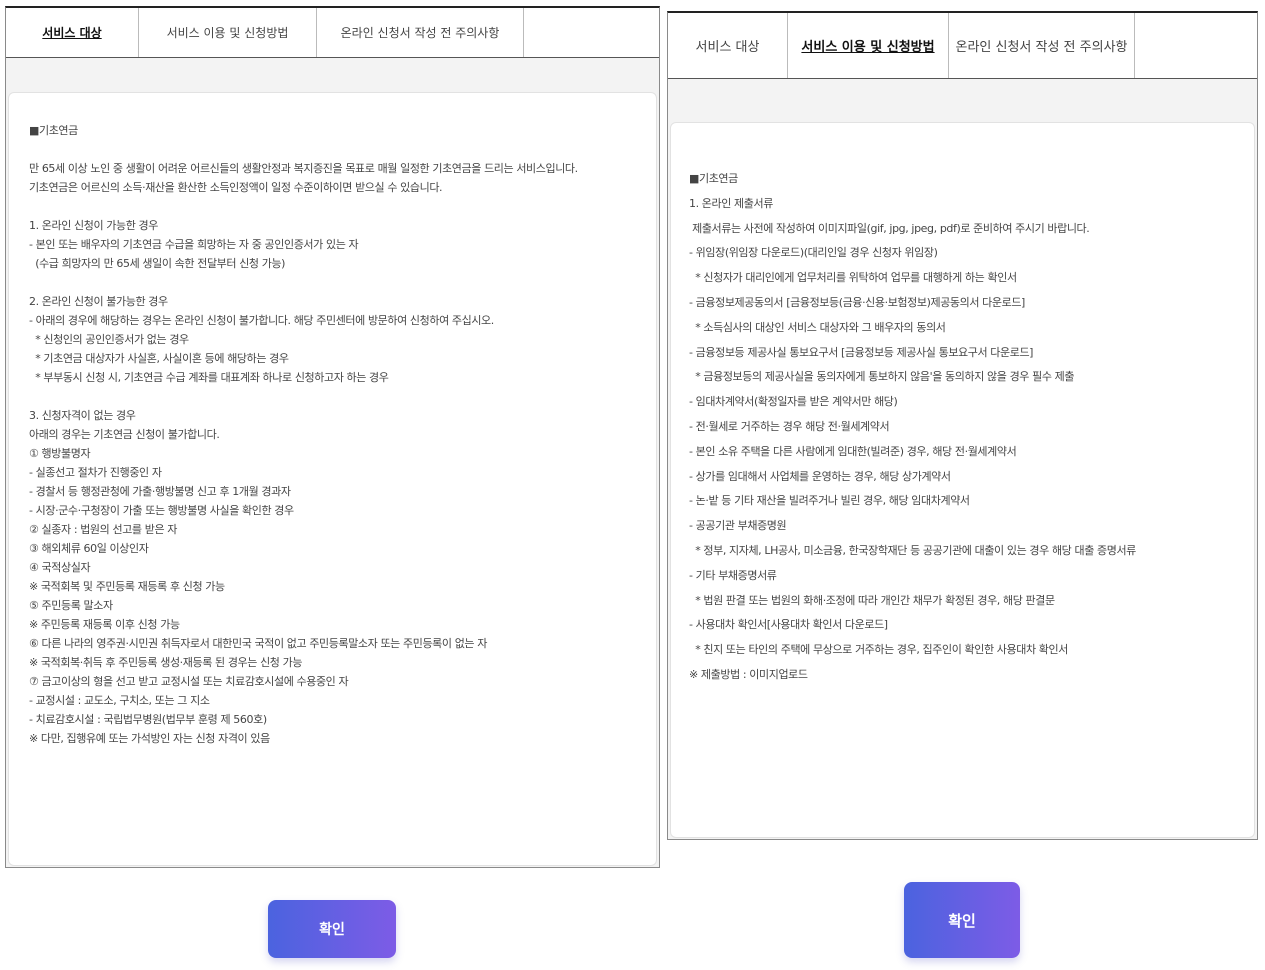  Describe the element at coordinates (157, 263) in the screenshot. I see `content-line: (수급 희망자의 만 65세 생일이 속한 전달부터 신청 가능)` at that location.